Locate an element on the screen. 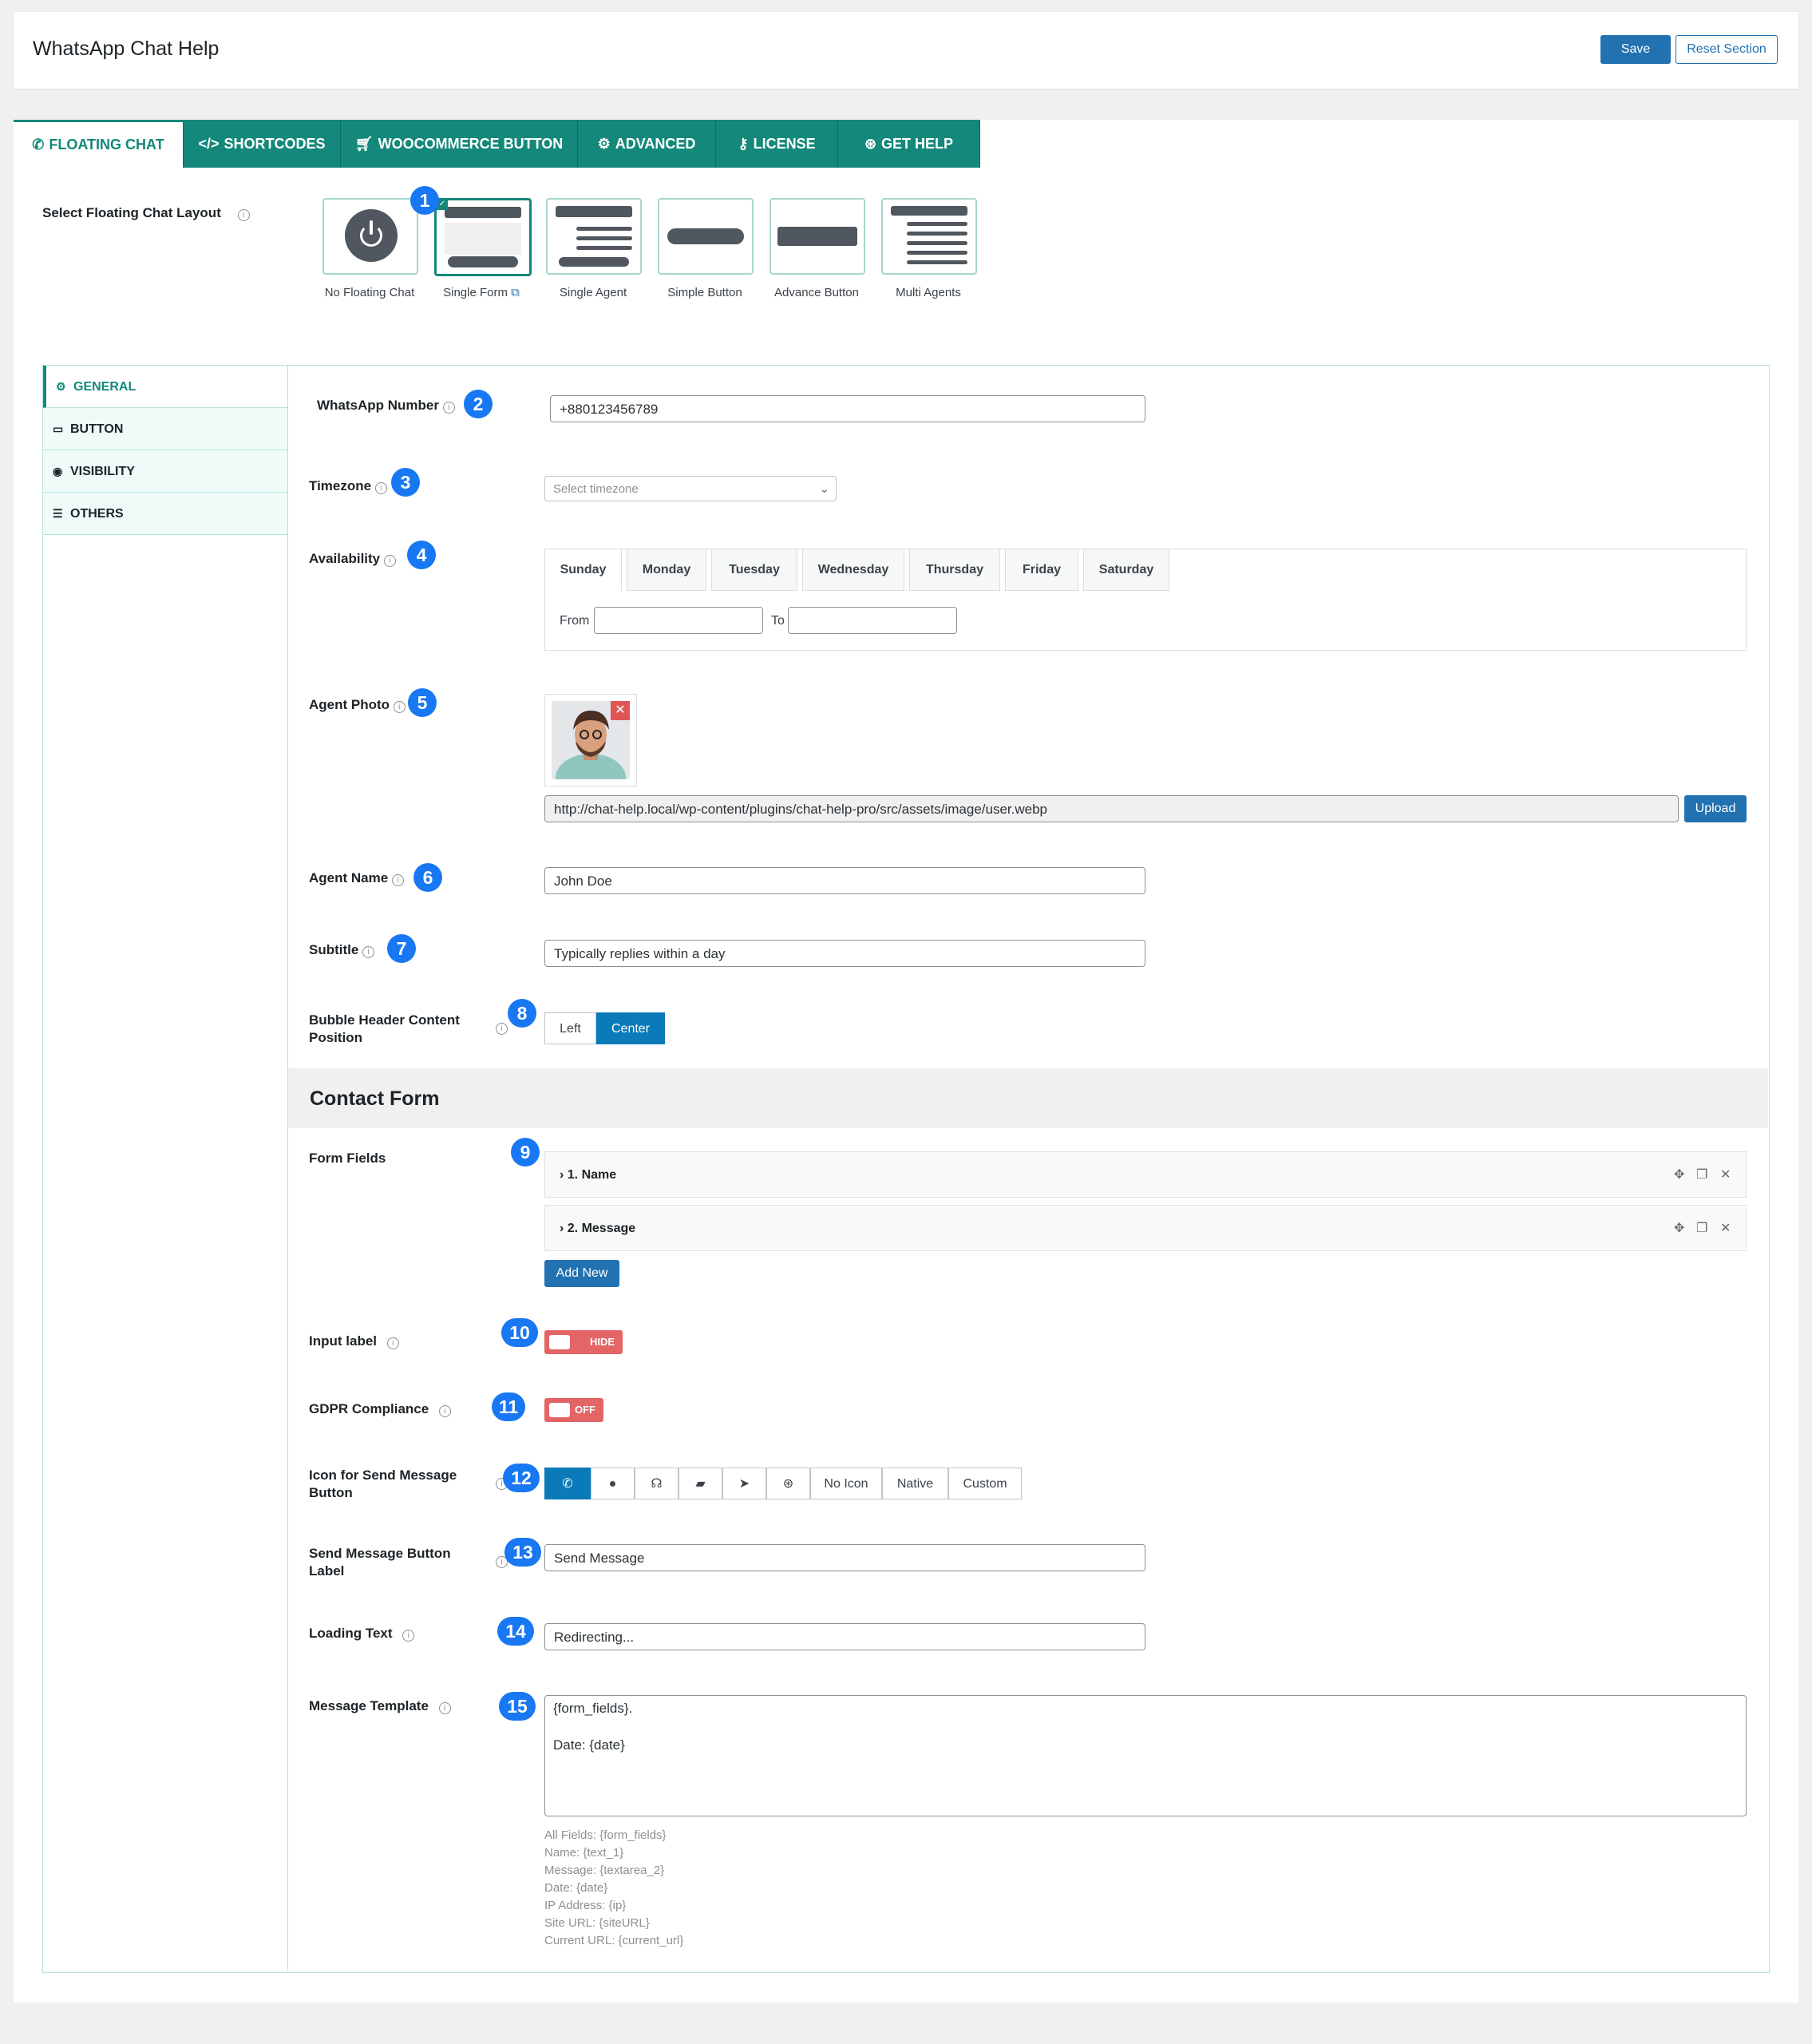  day-tab-sunday: Sunday is located at coordinates (583, 570).